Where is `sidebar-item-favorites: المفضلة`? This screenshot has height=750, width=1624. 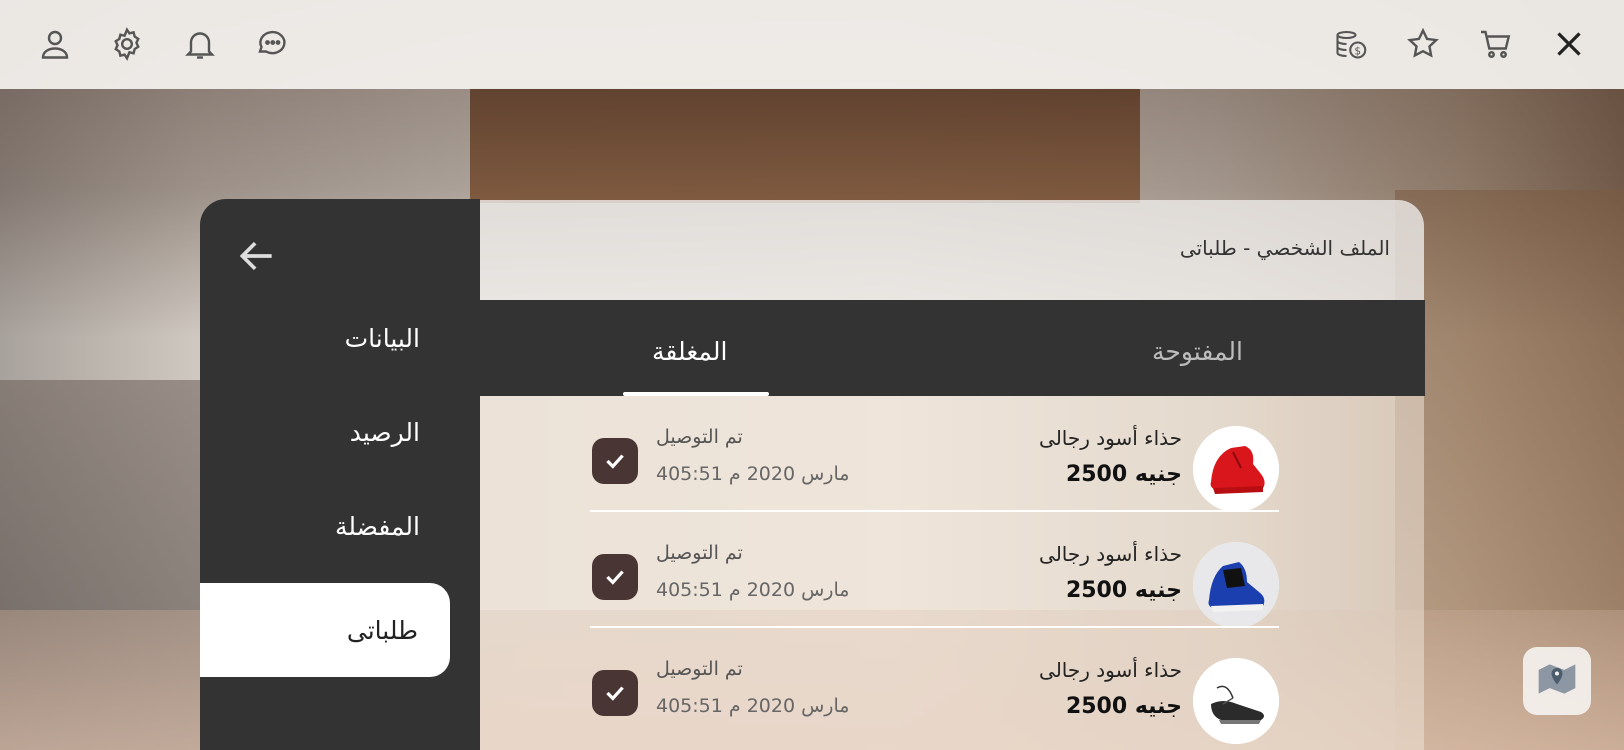
sidebar-item-favorites: المفضلة is located at coordinates (377, 526).